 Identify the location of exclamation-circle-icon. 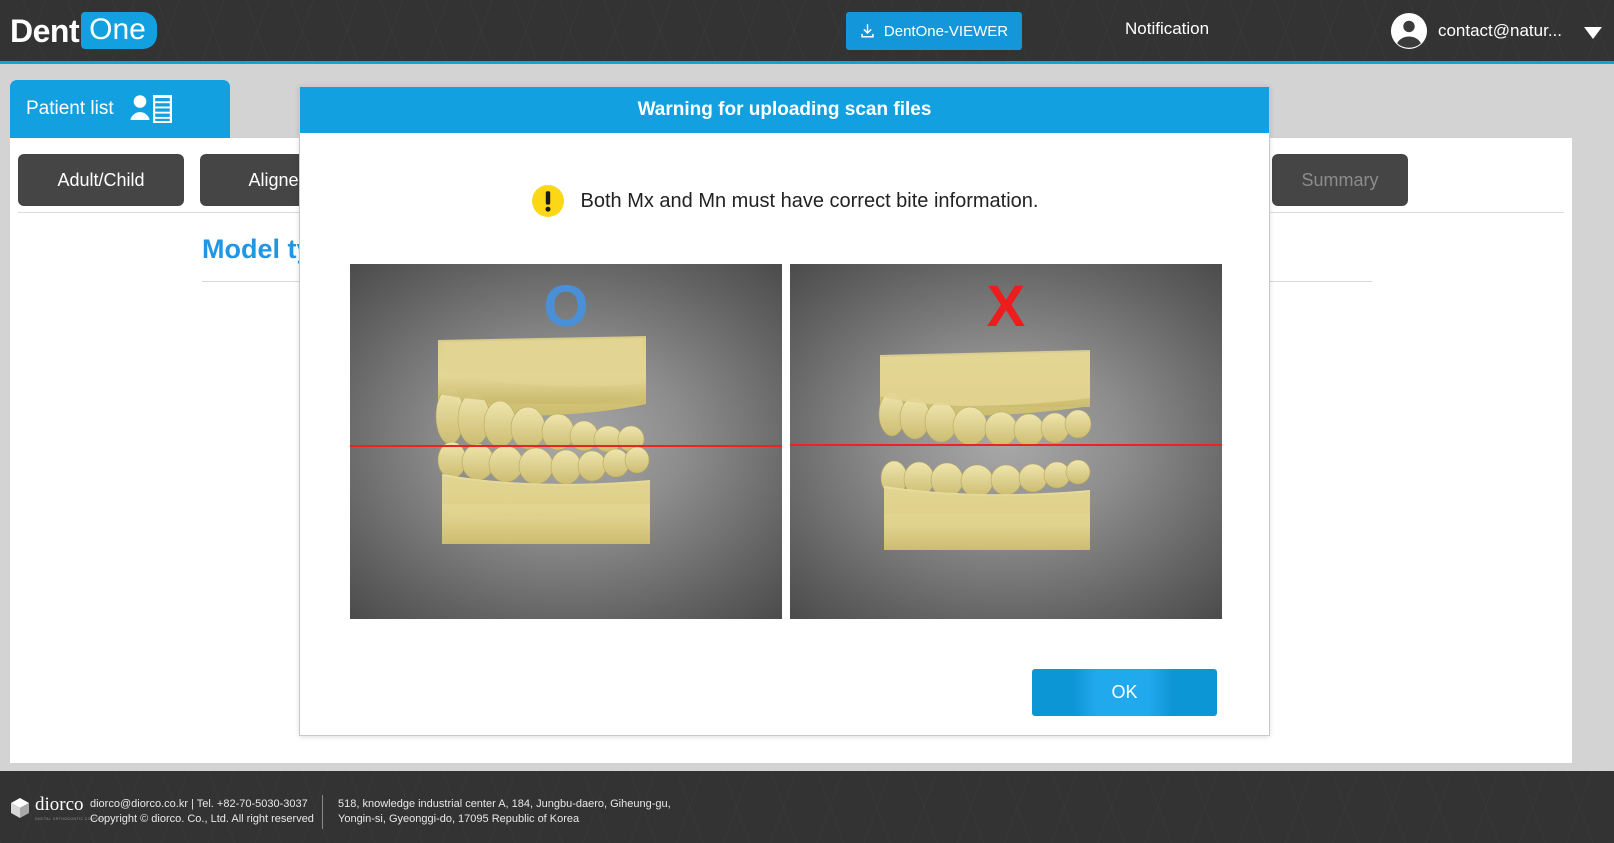
(547, 201).